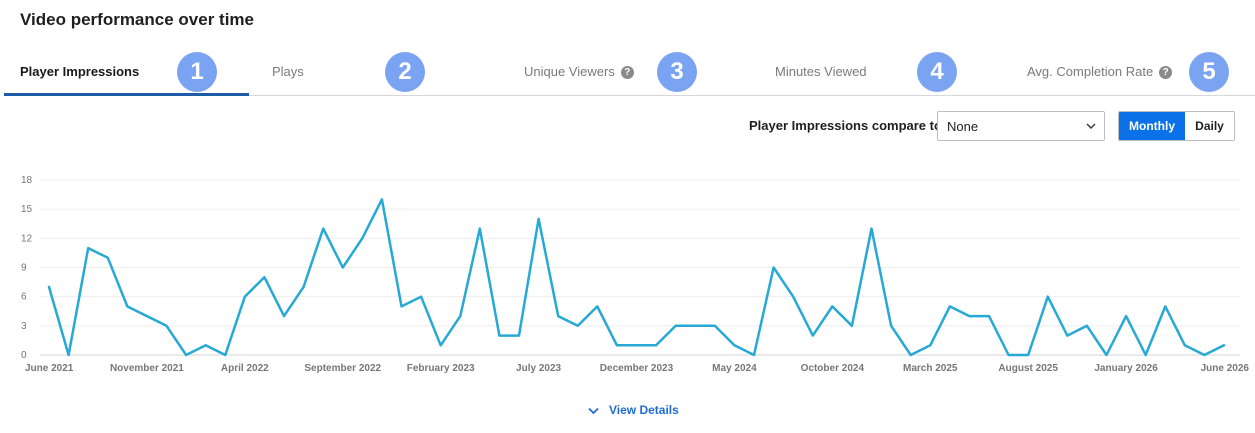 Image resolution: width=1255 pixels, height=433 pixels. I want to click on daily-button: Daily, so click(1209, 126).